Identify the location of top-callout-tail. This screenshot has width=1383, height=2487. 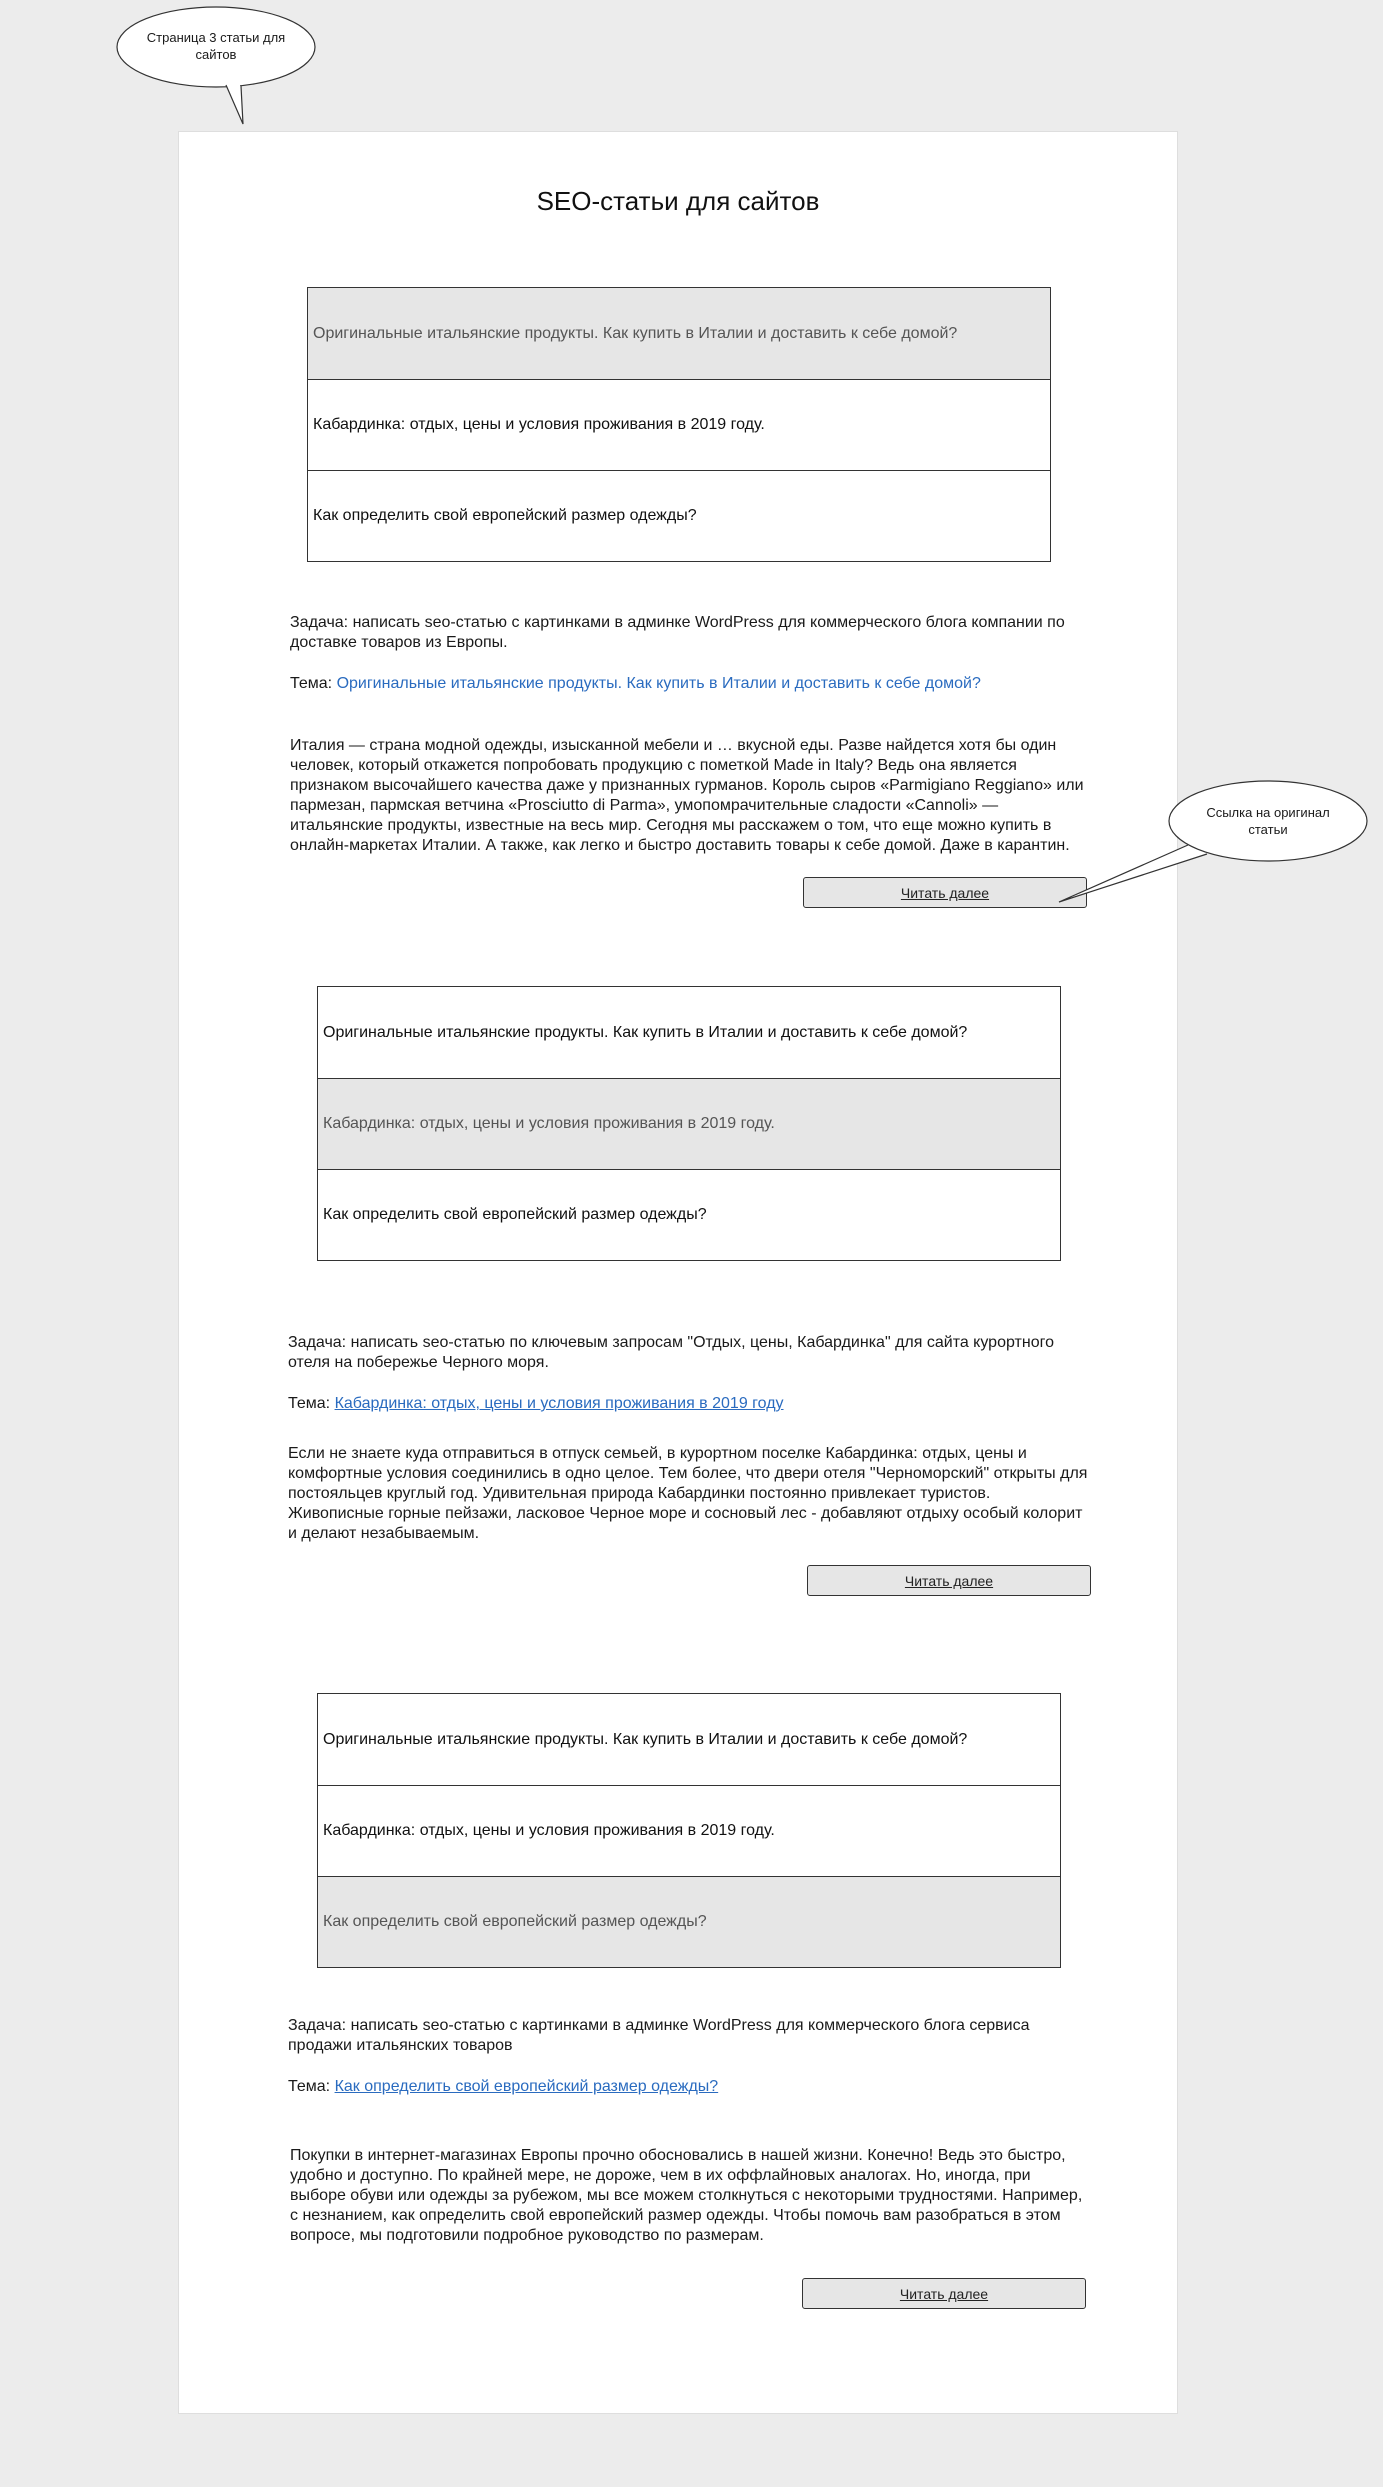
(234, 104).